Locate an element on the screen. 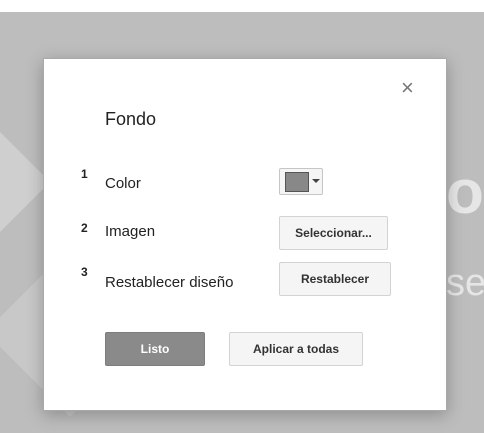  close-icon: × is located at coordinates (407, 88).